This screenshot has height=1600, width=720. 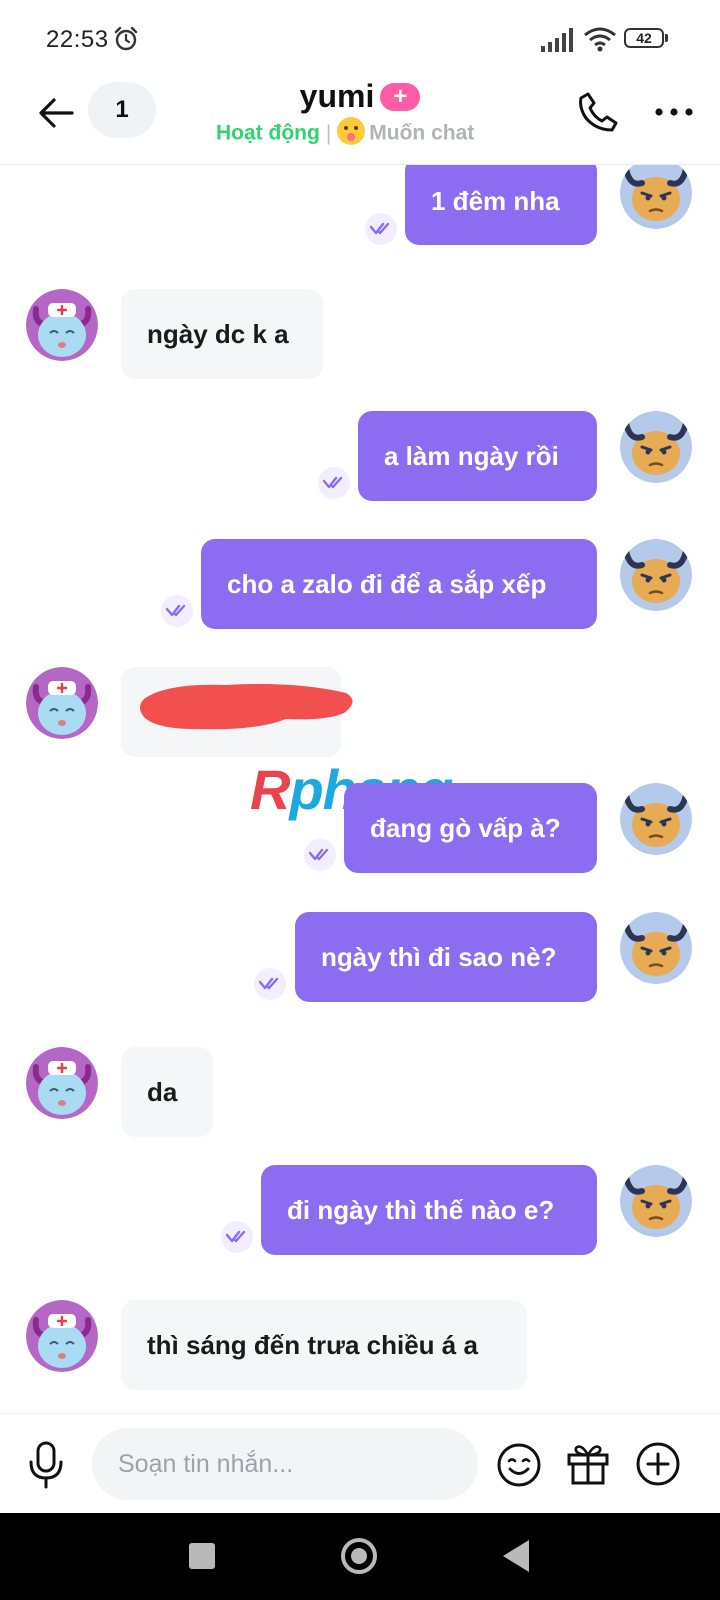 I want to click on mood-emoji-icon, so click(x=351, y=131).